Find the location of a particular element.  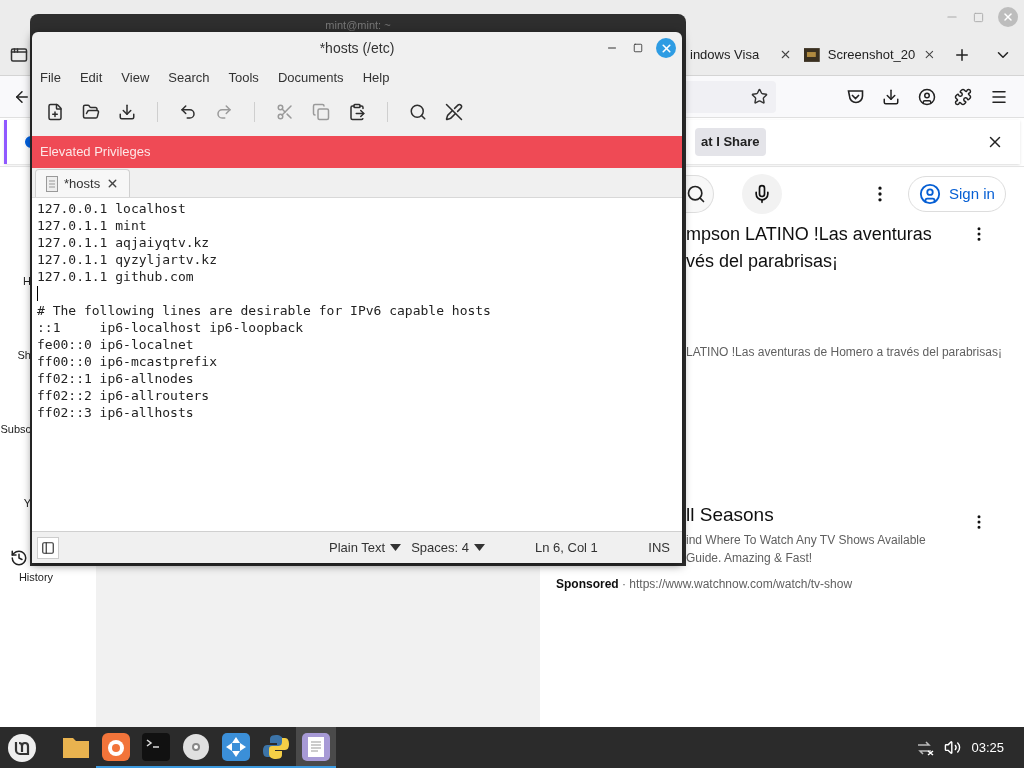

account-icon is located at coordinates (927, 96).